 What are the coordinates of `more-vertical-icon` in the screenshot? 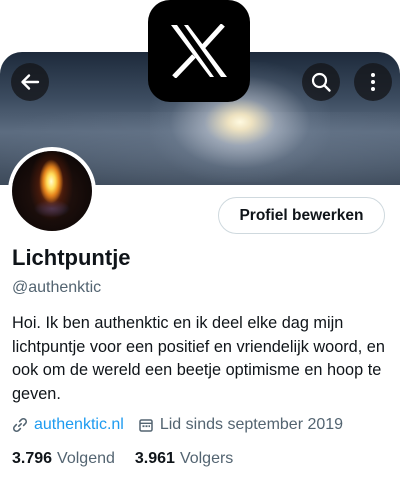 It's located at (373, 82).